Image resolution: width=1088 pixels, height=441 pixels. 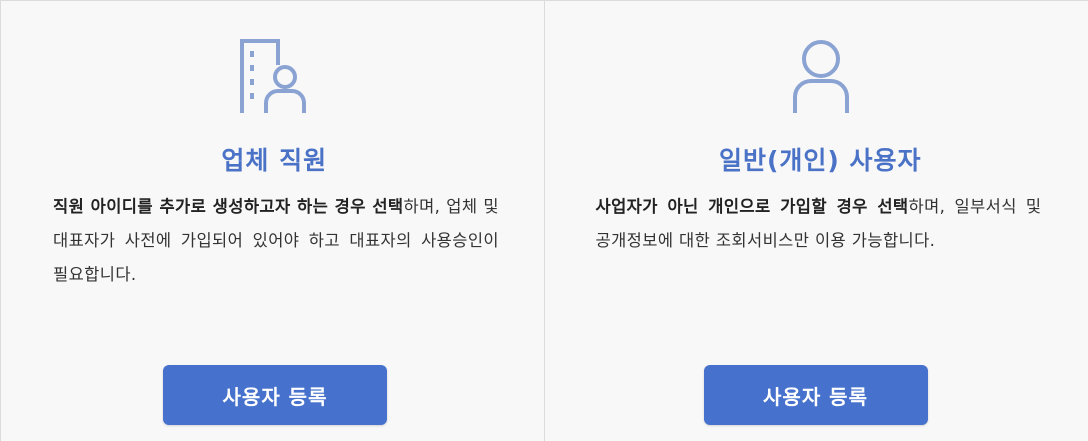 I want to click on building-person-icon, so click(x=273, y=76).